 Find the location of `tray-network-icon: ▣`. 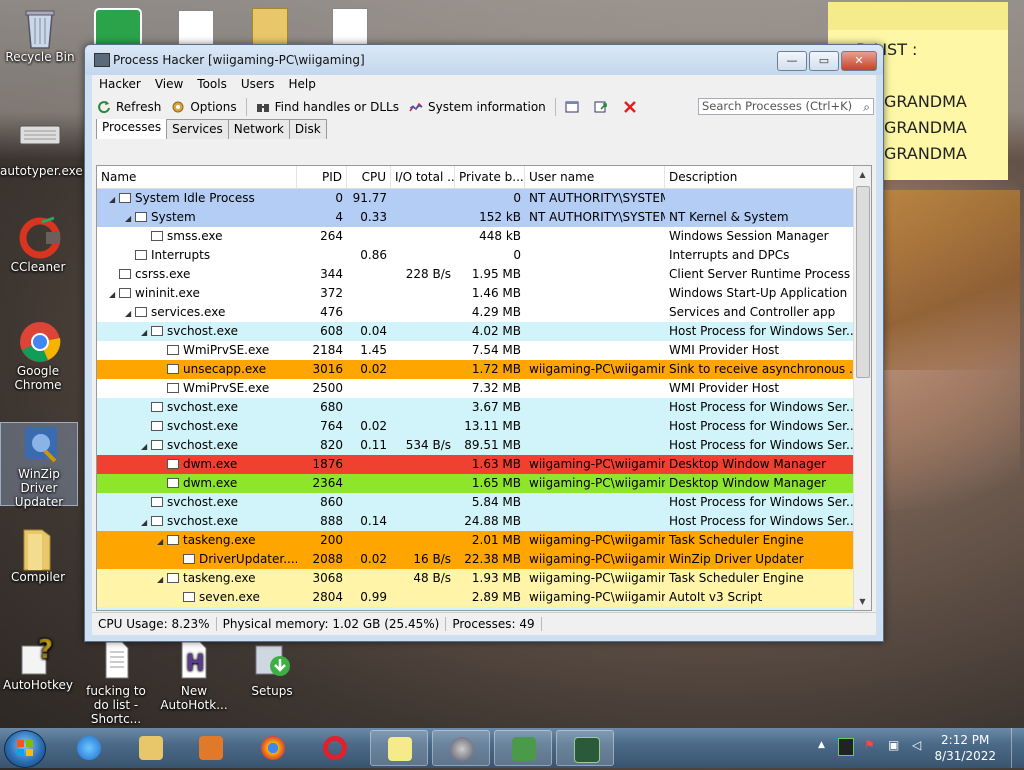

tray-network-icon: ▣ is located at coordinates (896, 746).